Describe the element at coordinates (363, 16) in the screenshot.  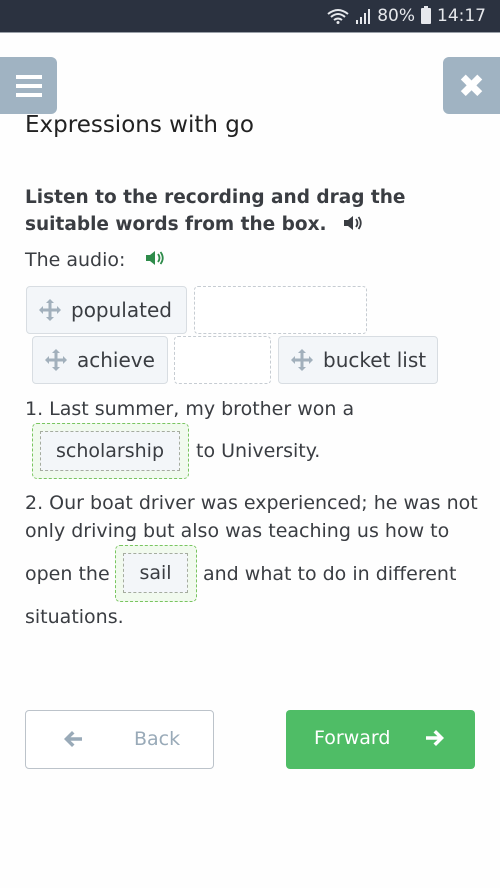
I see `signal-icon` at that location.